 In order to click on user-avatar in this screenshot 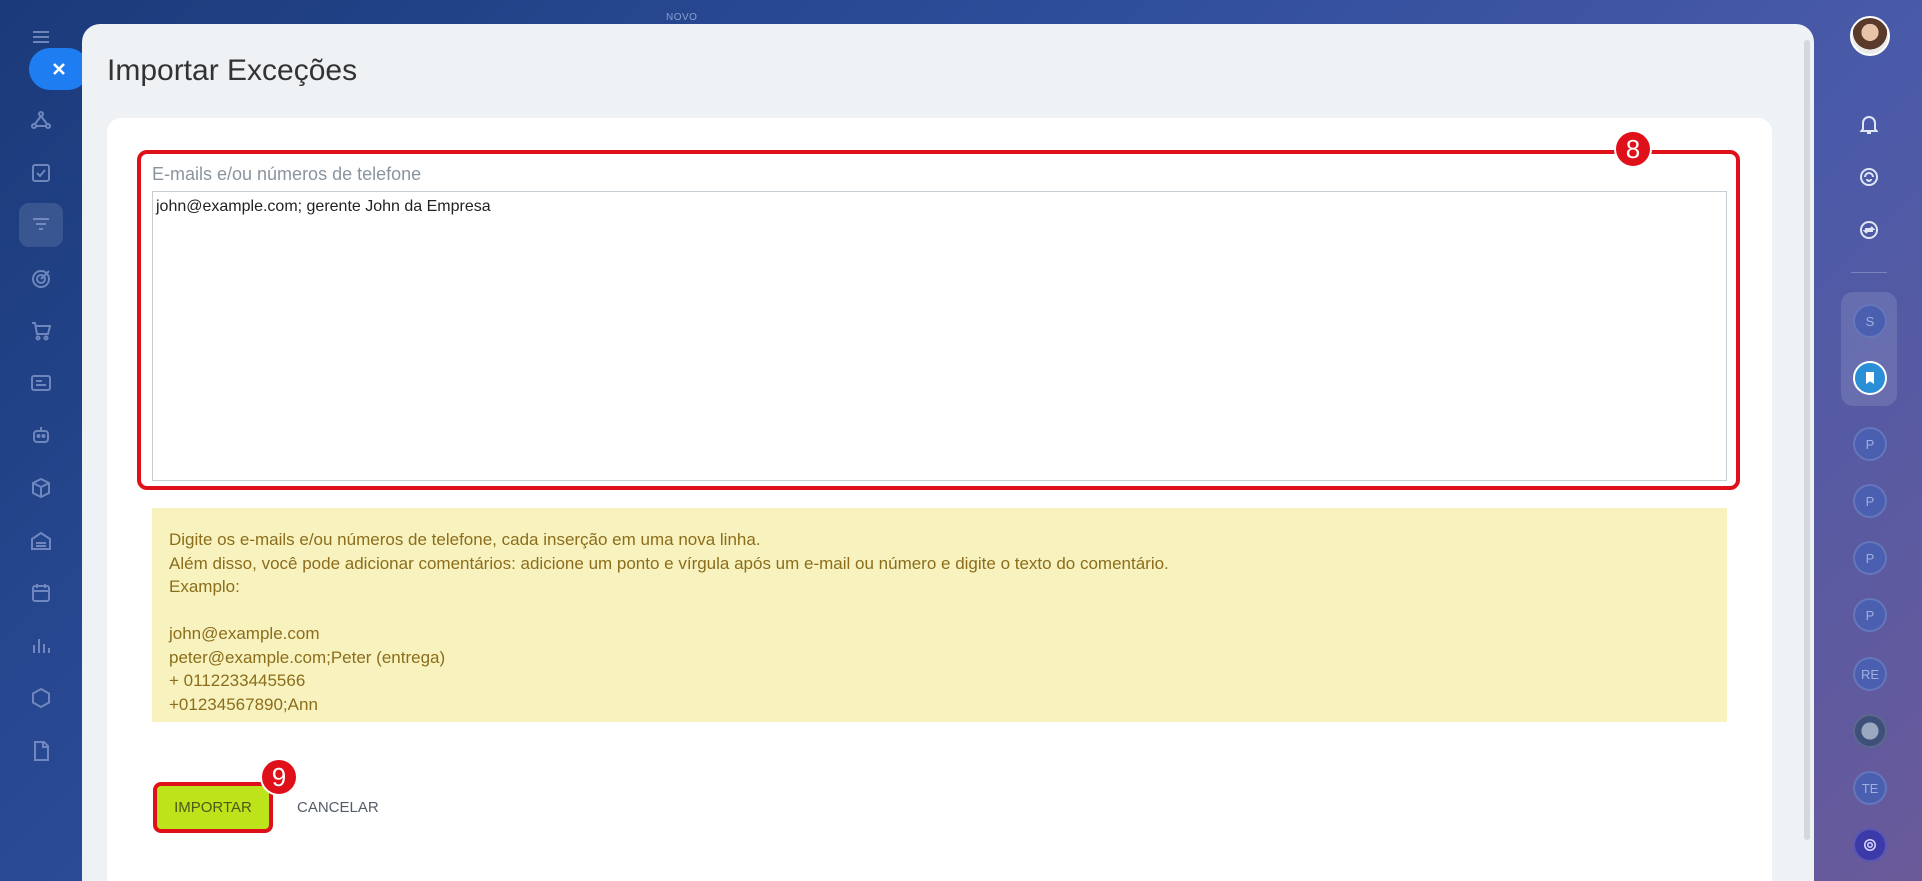, I will do `click(1870, 36)`.